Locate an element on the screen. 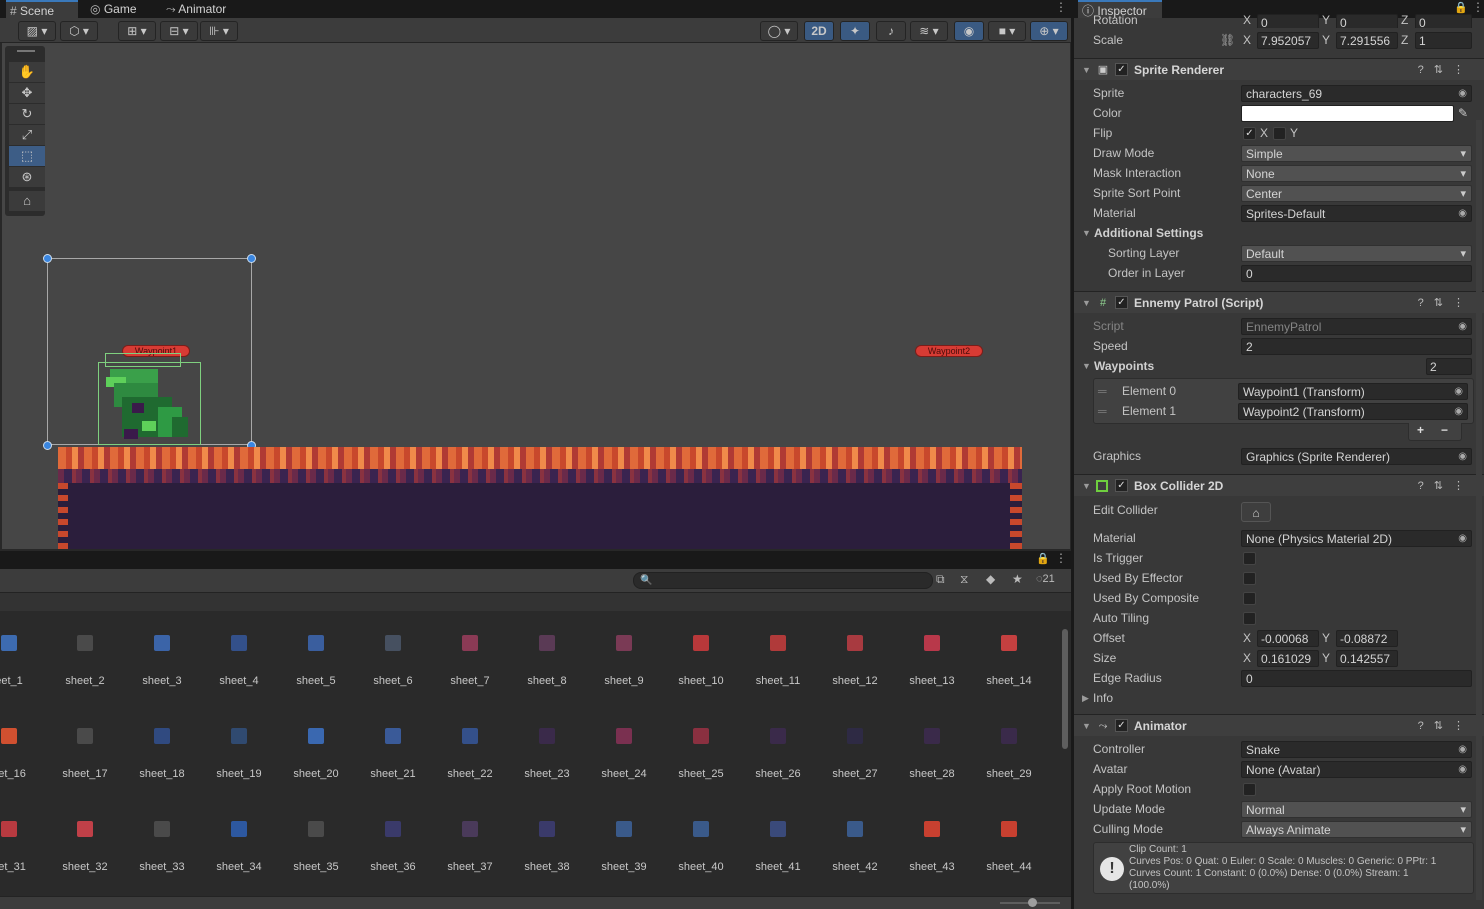 The width and height of the screenshot is (1484, 909). waypoints-size-field: 2 is located at coordinates (1449, 366).